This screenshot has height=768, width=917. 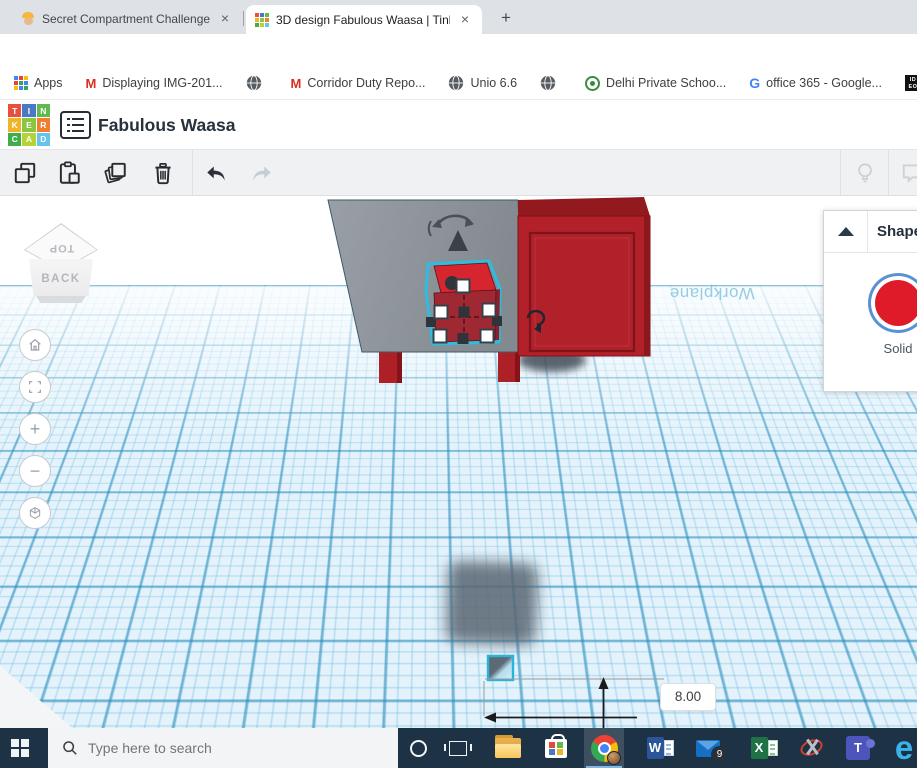 I want to click on teams-button: T, so click(x=858, y=748).